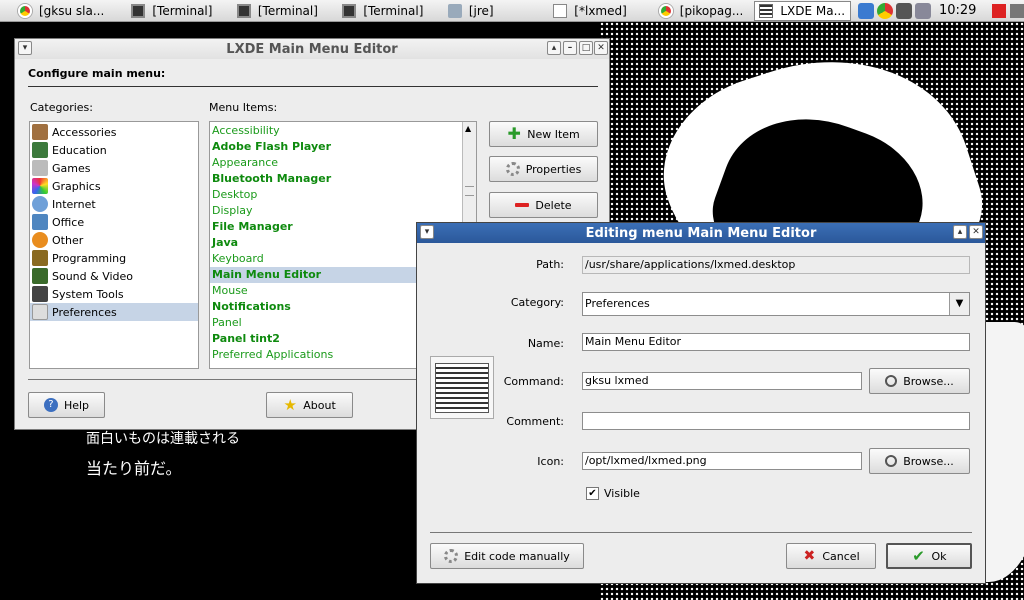  Describe the element at coordinates (533, 381) in the screenshot. I see `command-label: Command:` at that location.